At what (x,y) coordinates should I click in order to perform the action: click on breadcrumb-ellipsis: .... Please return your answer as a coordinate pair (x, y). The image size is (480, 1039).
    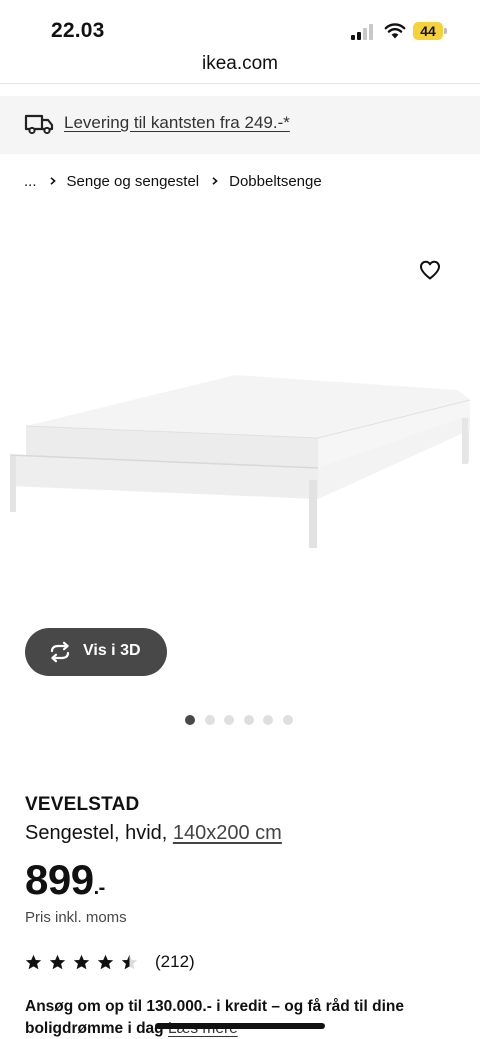
    Looking at the image, I should click on (30, 181).